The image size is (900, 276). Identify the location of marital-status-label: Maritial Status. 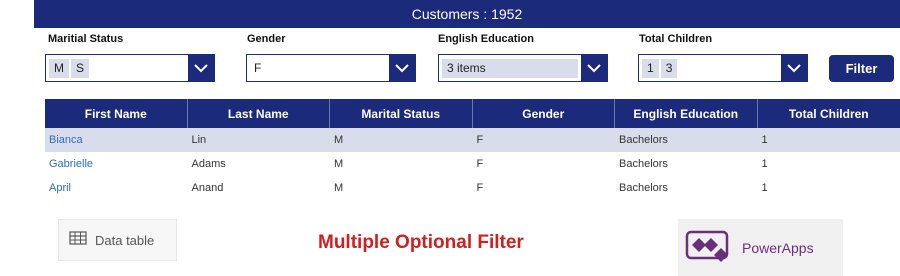
(86, 39).